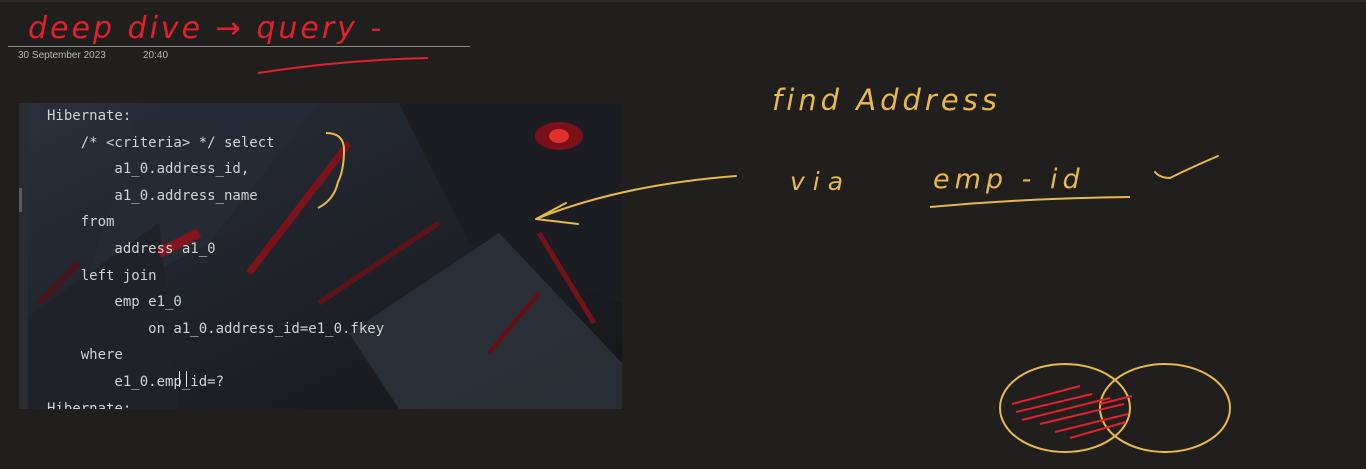  What do you see at coordinates (148, 169) in the screenshot?
I see `code-line: a1_0.address_id,` at bounding box center [148, 169].